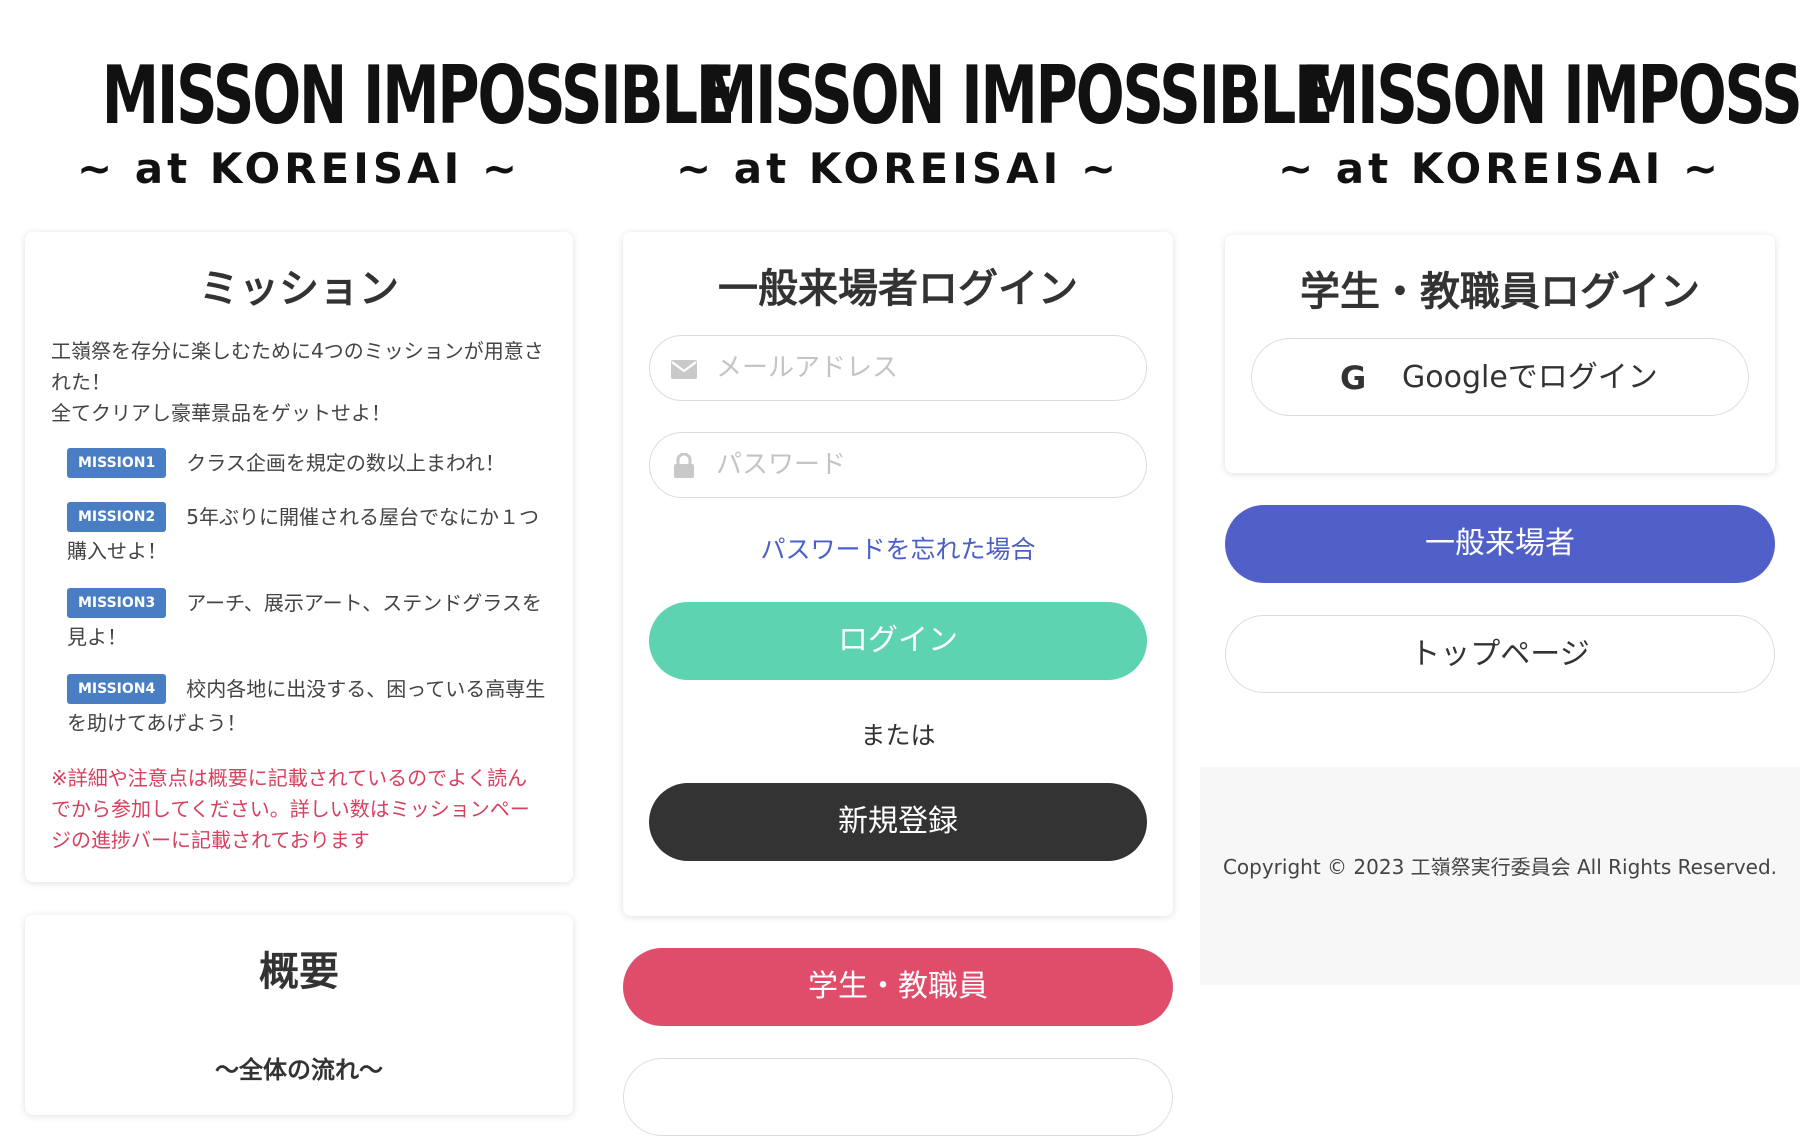 Image resolution: width=1800 pixels, height=1136 pixels. Describe the element at coordinates (898, 822) in the screenshot. I see `register-button: 新規登録` at that location.